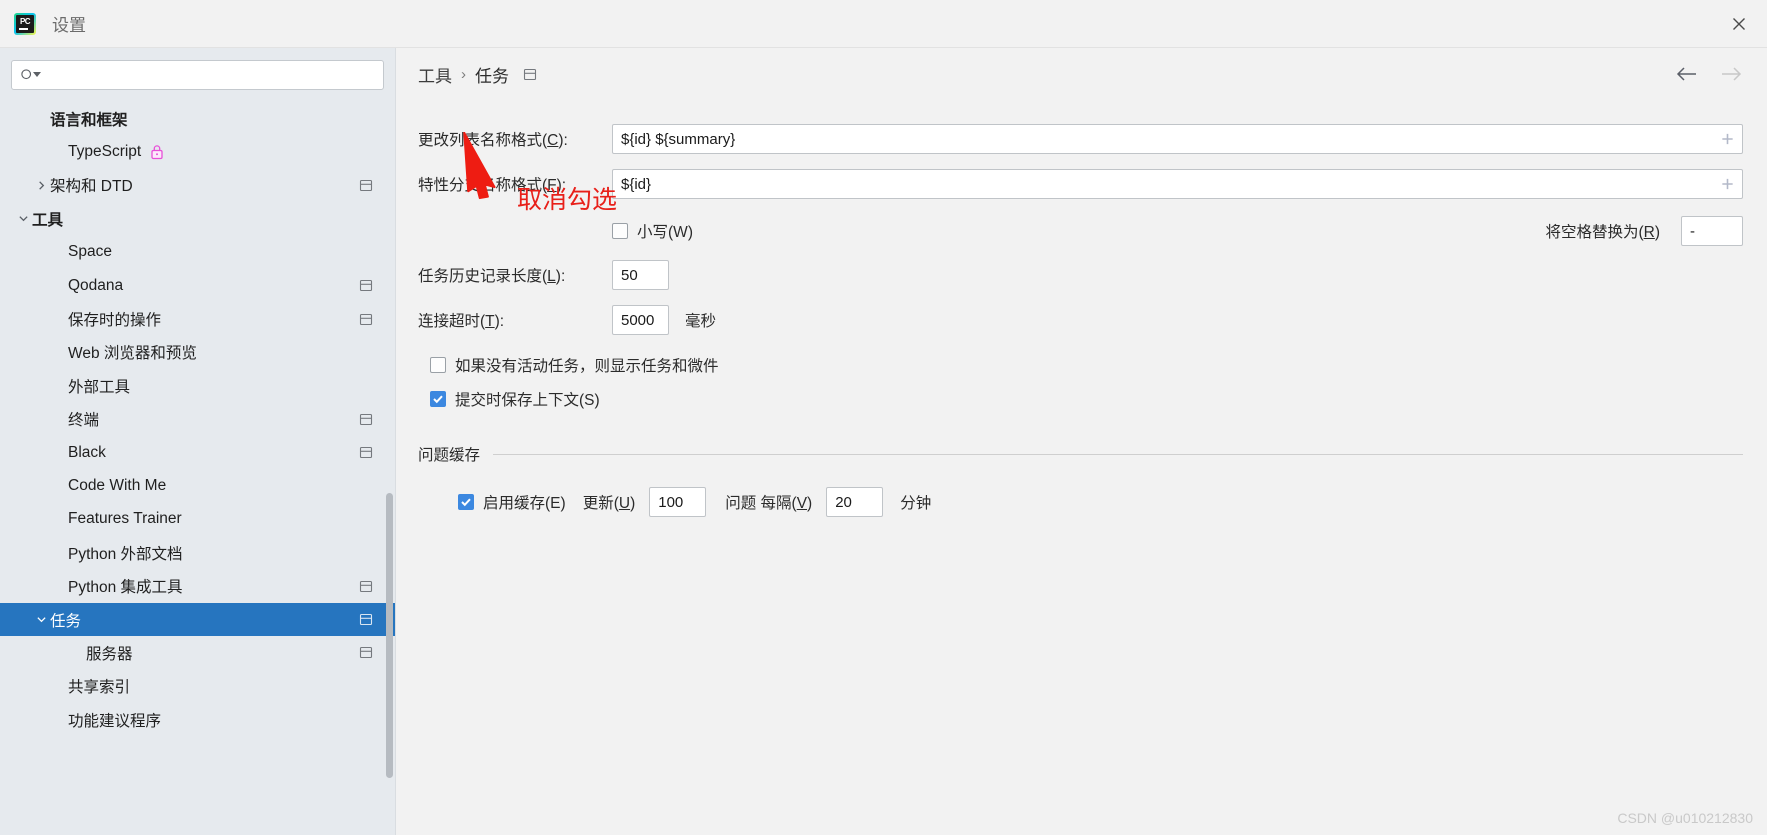 Image resolution: width=1767 pixels, height=835 pixels. What do you see at coordinates (211, 75) in the screenshot?
I see `search-input` at bounding box center [211, 75].